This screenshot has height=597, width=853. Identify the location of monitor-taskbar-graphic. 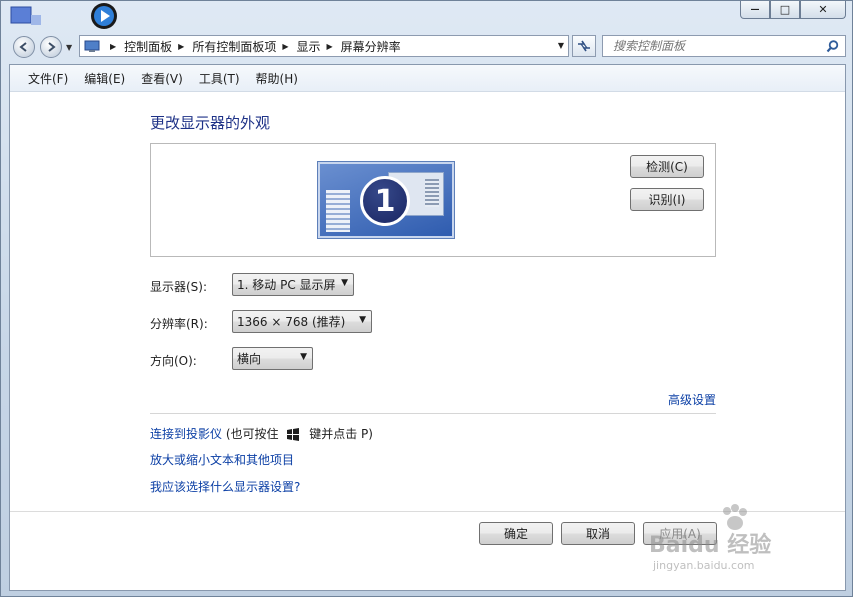
(338, 211).